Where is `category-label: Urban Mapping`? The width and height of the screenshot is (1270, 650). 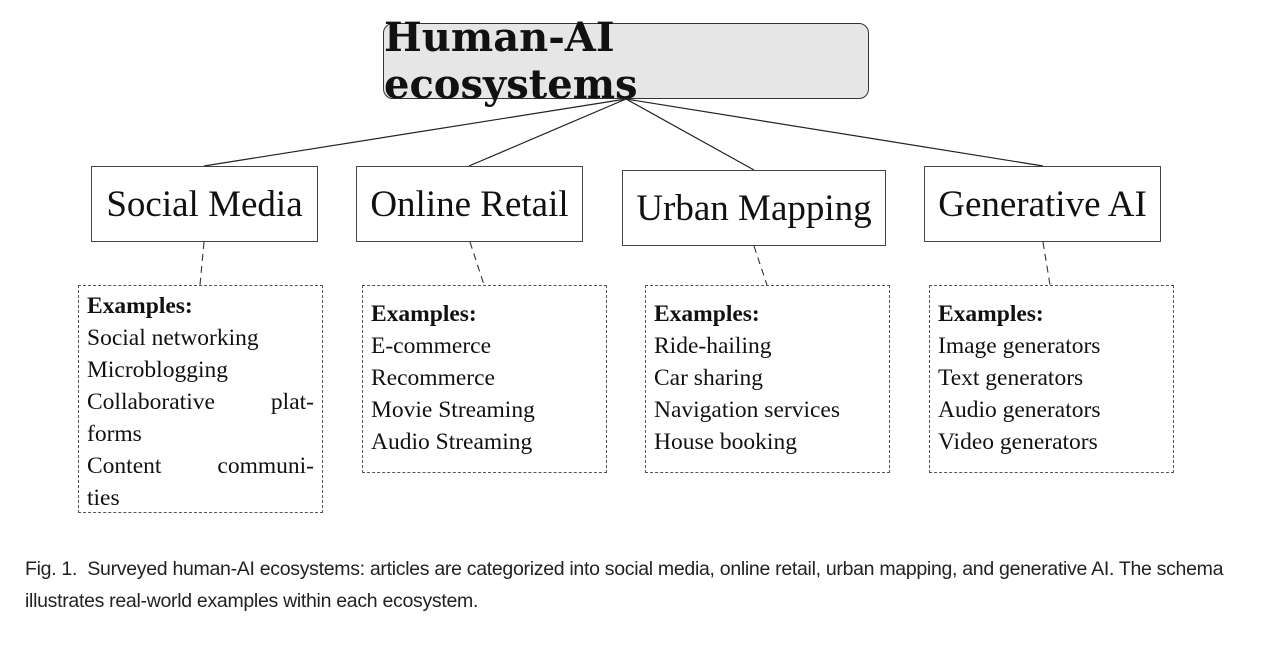
category-label: Urban Mapping is located at coordinates (754, 208).